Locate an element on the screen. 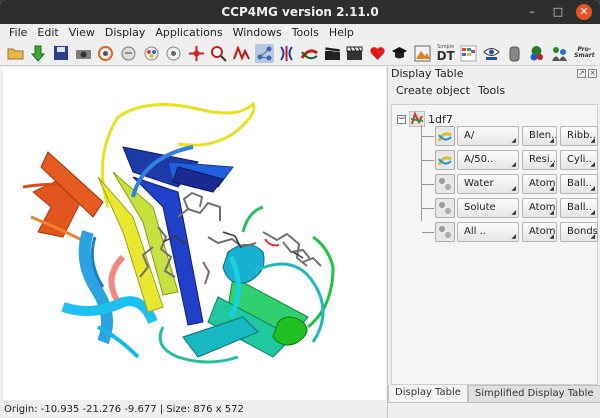 The image size is (600, 418). display-object-row: Solute◢ Atom..◢ Ball..◢ is located at coordinates (511, 208).